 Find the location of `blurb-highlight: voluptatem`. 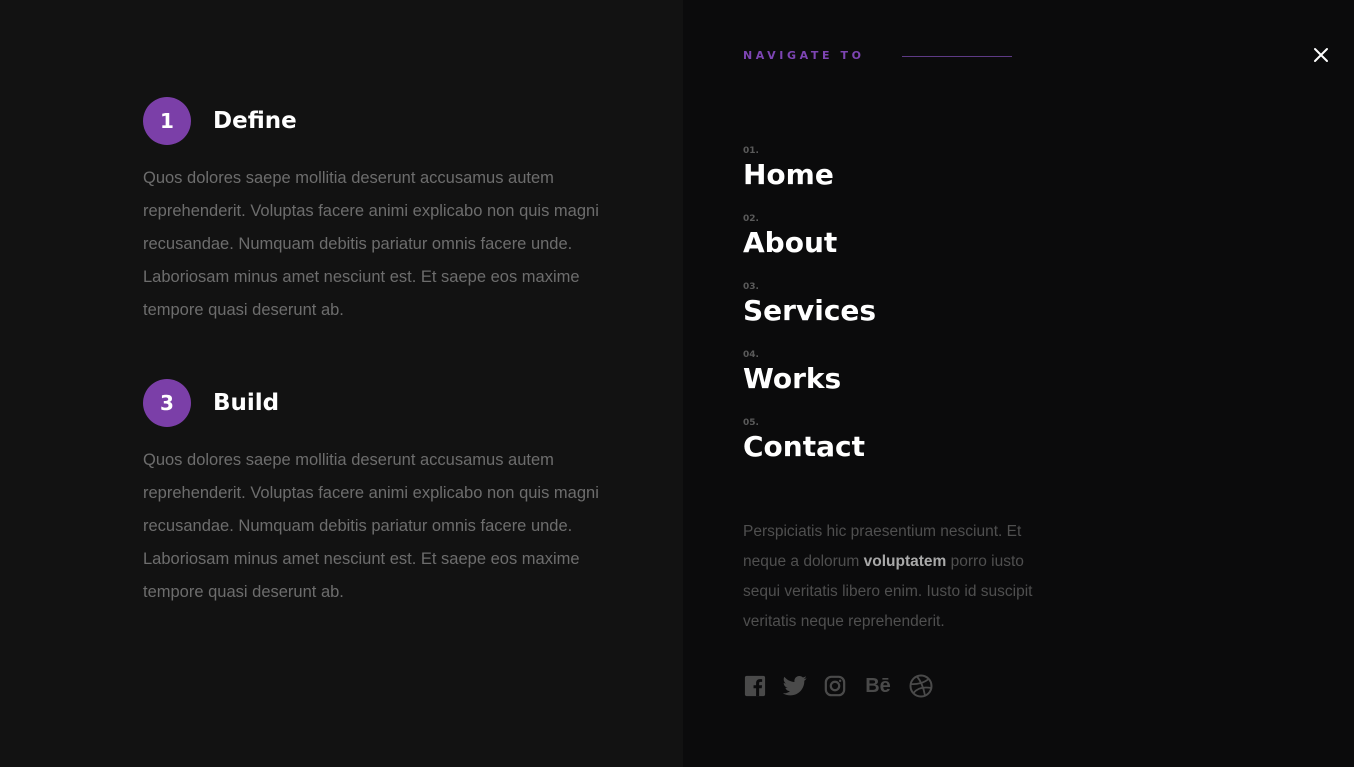

blurb-highlight: voluptatem is located at coordinates (905, 561).